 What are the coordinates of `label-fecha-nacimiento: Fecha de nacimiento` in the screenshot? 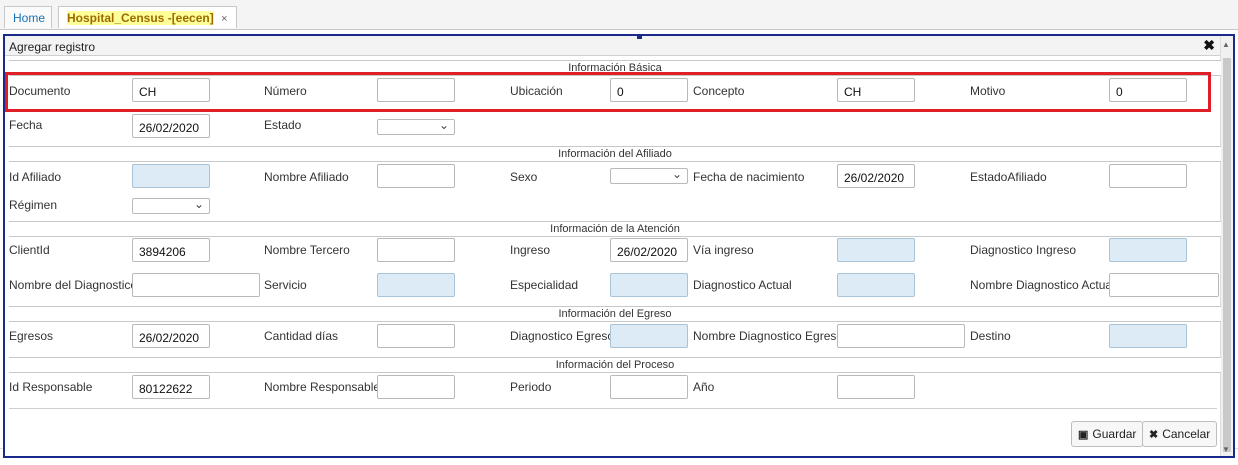 It's located at (749, 177).